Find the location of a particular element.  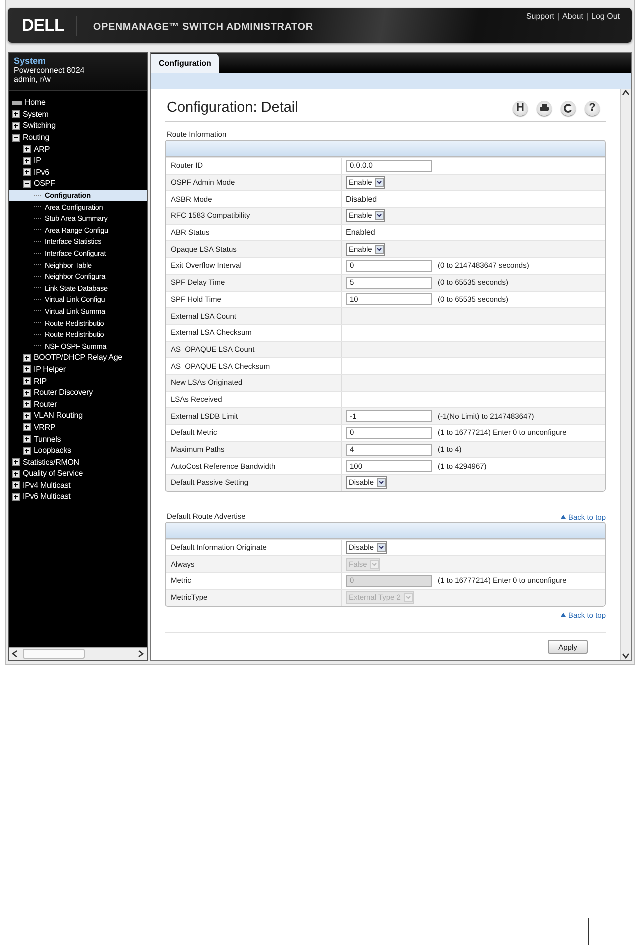

tree-item: IPv6 Multicast is located at coordinates (47, 497).